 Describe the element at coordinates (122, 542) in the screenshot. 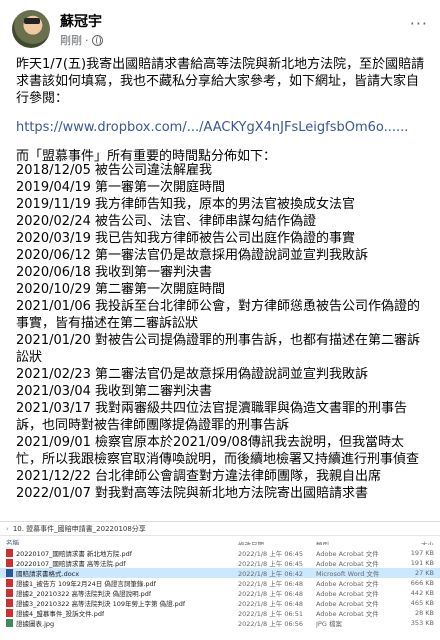

I see `column-name: 名稱` at that location.